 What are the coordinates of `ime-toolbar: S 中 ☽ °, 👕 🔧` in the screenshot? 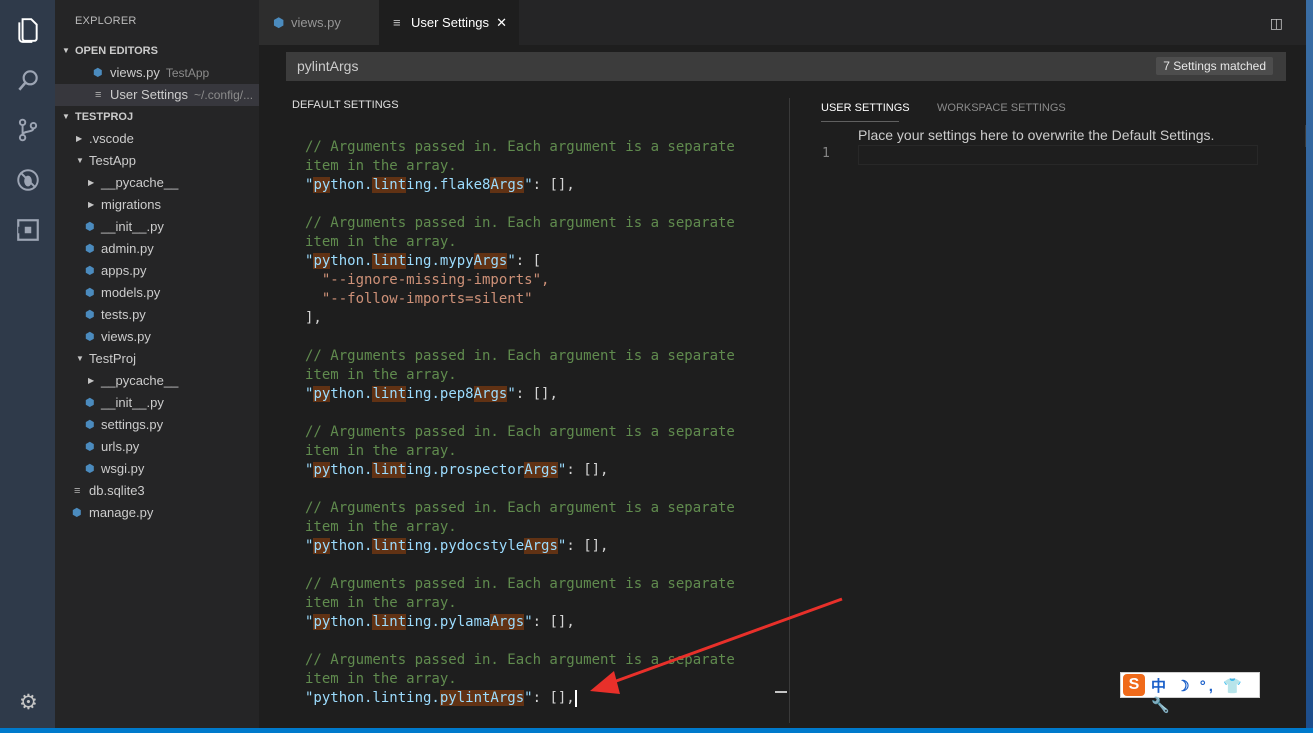 It's located at (1190, 693).